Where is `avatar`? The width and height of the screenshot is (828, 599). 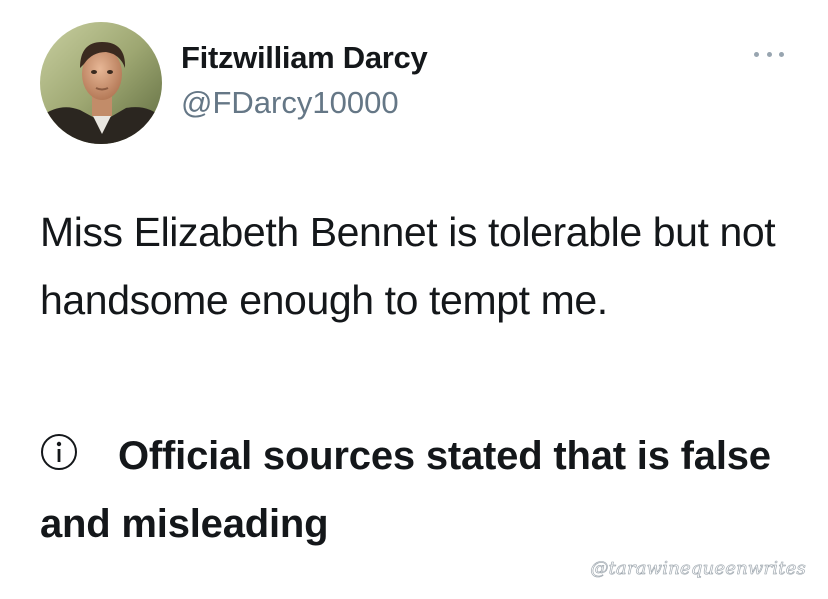 avatar is located at coordinates (101, 83).